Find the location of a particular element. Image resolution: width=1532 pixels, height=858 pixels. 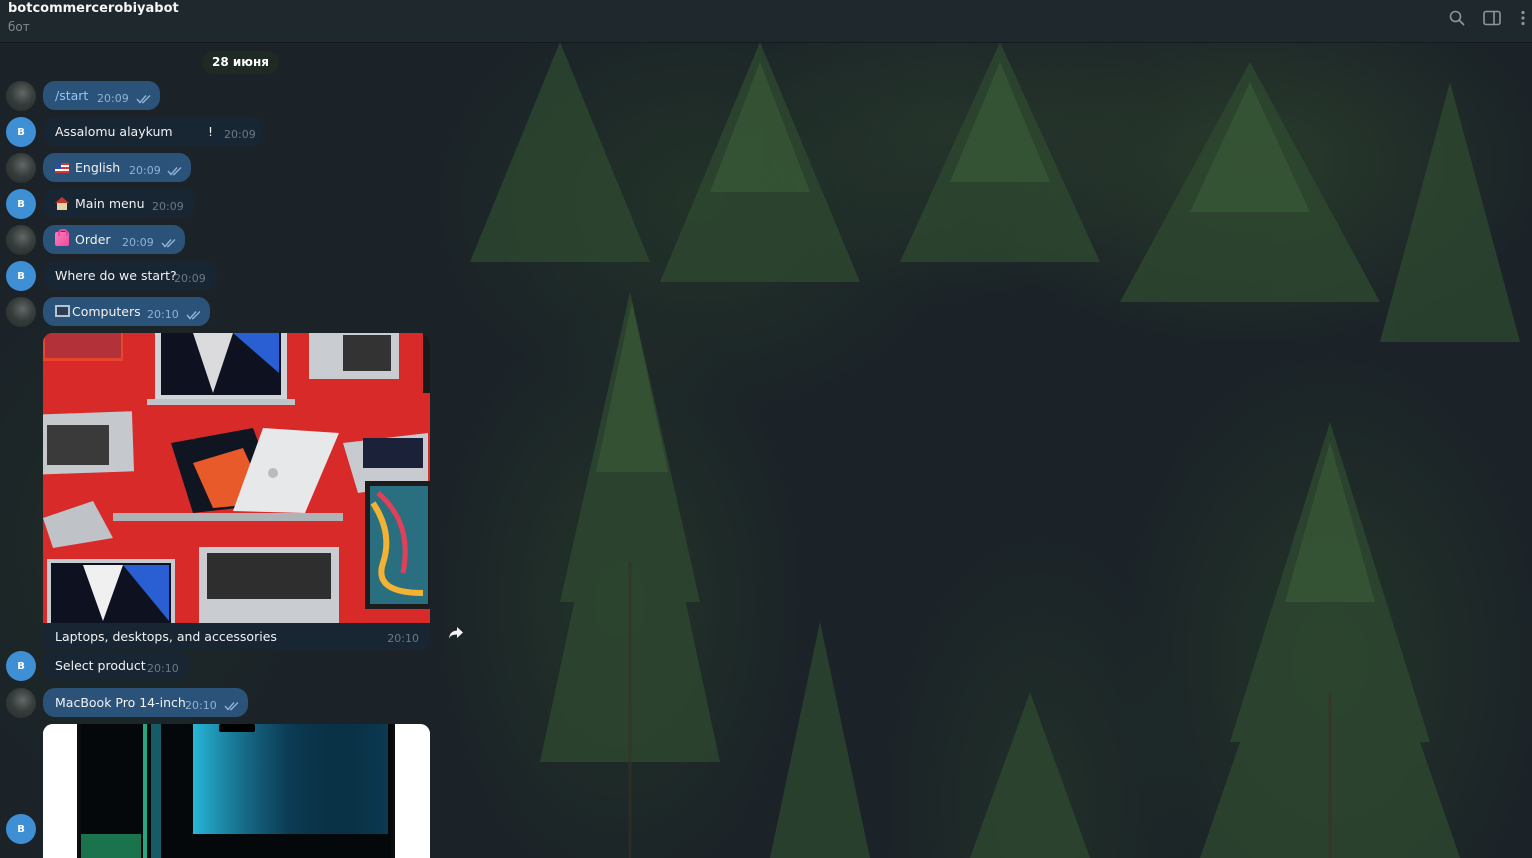

message-text: English is located at coordinates (98, 167).